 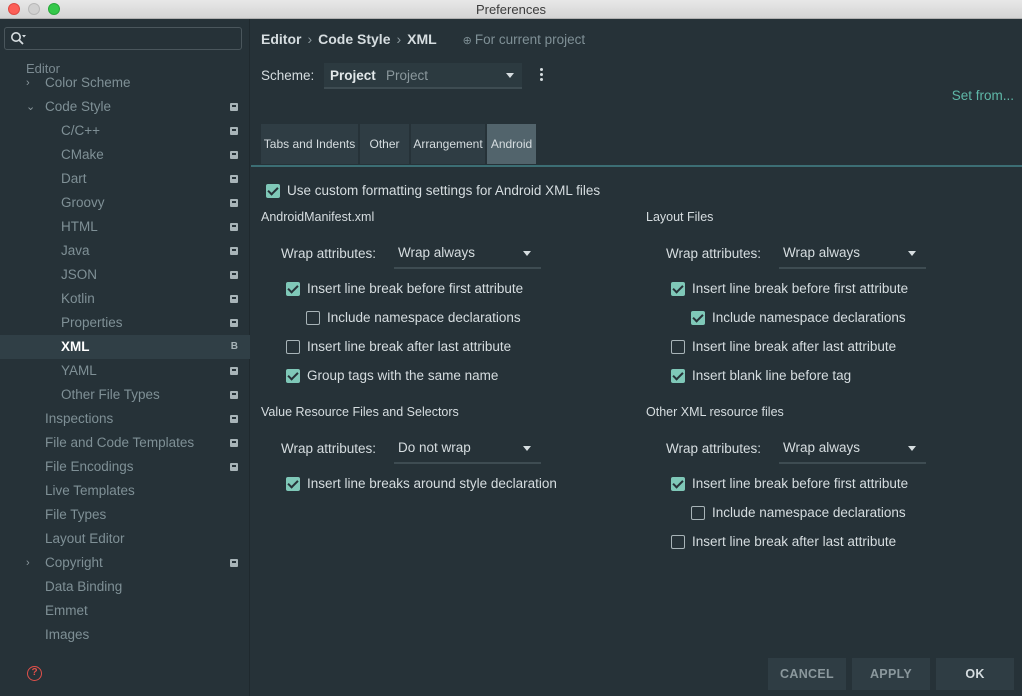 What do you see at coordinates (511, 9) in the screenshot?
I see `window-title: Preferences` at bounding box center [511, 9].